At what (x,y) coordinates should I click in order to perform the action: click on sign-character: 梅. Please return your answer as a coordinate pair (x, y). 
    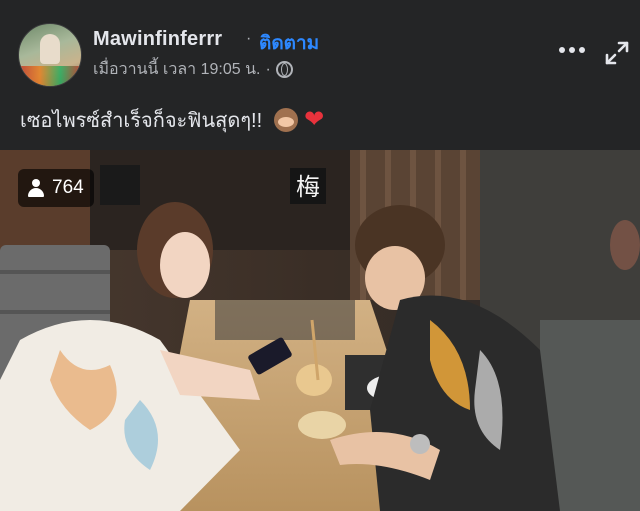
    Looking at the image, I should click on (308, 187).